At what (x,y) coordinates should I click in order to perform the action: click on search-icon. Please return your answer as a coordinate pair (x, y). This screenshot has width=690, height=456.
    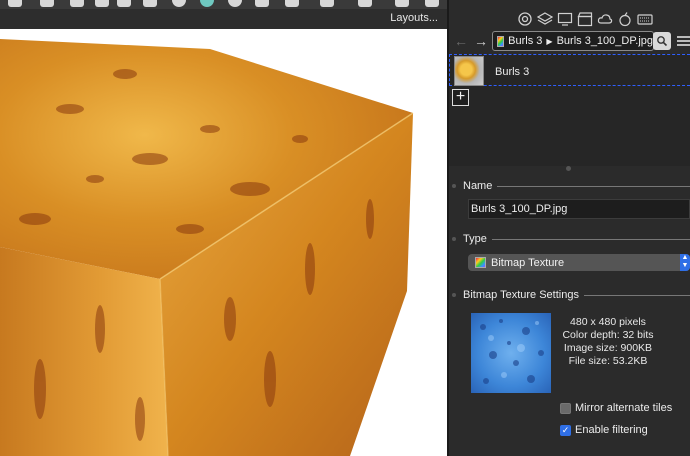
    Looking at the image, I should click on (662, 41).